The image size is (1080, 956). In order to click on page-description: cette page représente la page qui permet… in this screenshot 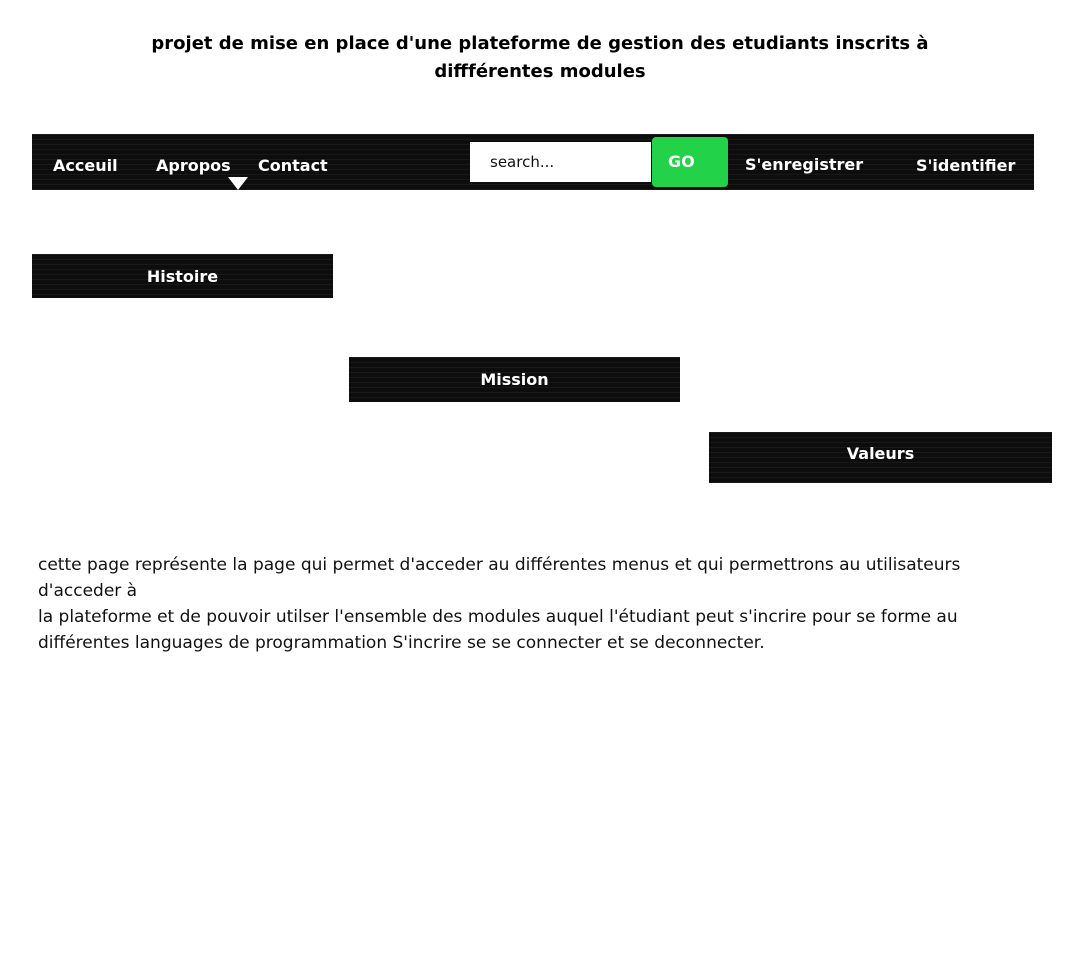, I will do `click(508, 604)`.